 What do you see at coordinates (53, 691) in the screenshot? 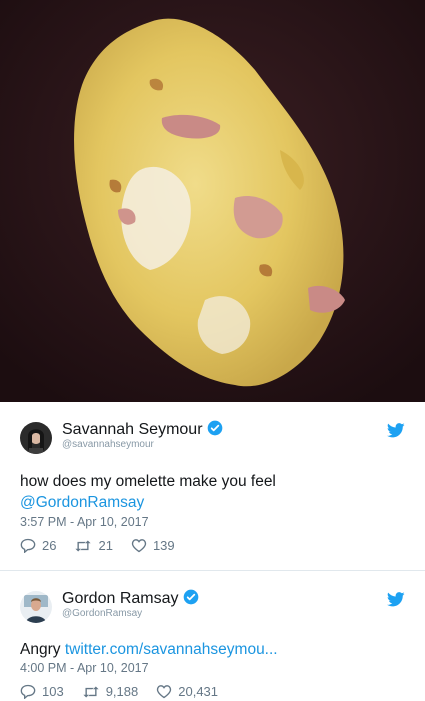
I see `reply-count: 103` at bounding box center [53, 691].